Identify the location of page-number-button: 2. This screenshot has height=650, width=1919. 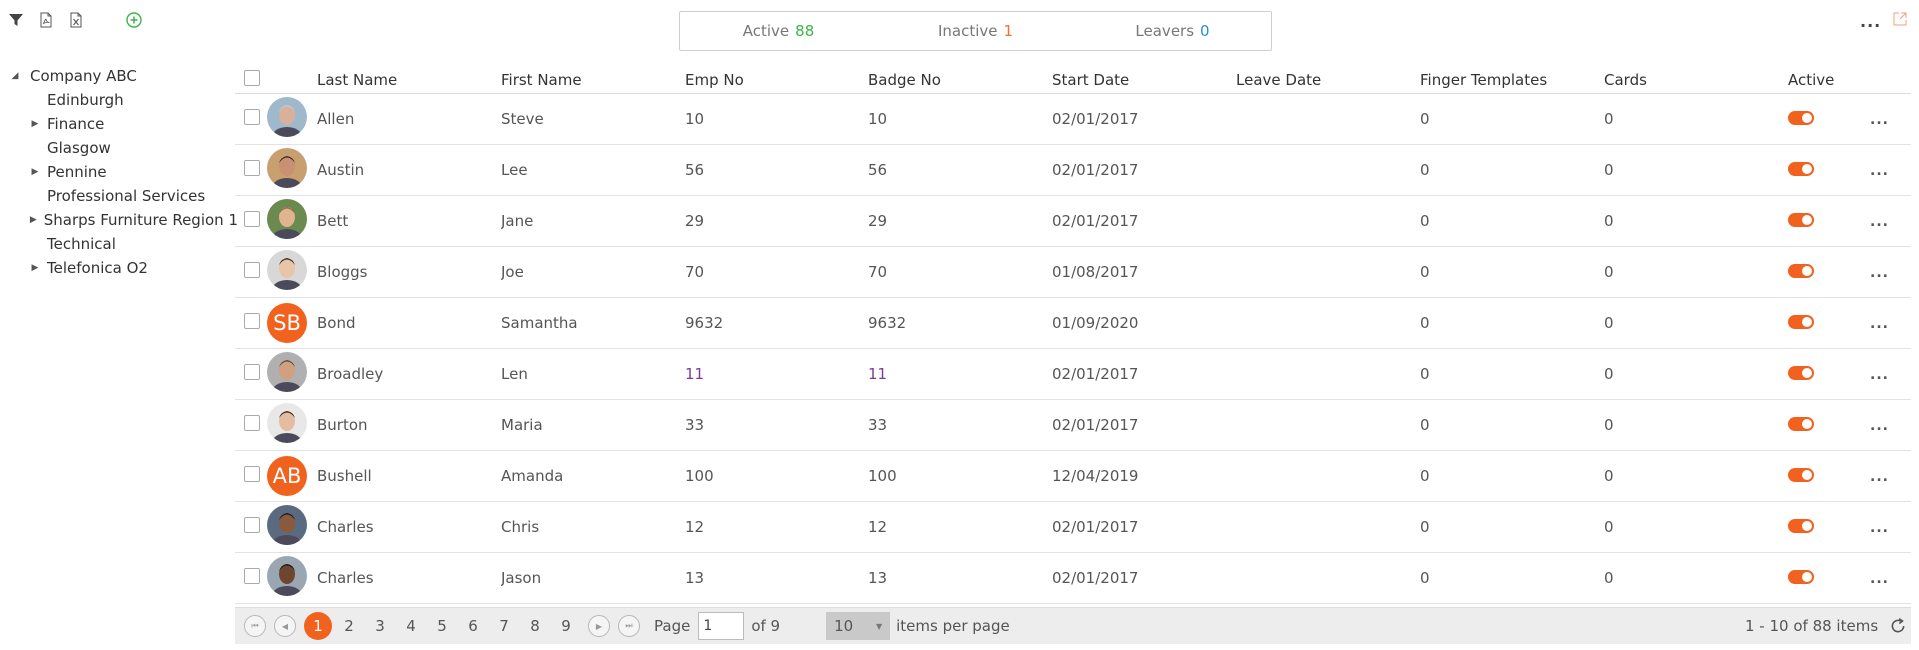
(349, 626).